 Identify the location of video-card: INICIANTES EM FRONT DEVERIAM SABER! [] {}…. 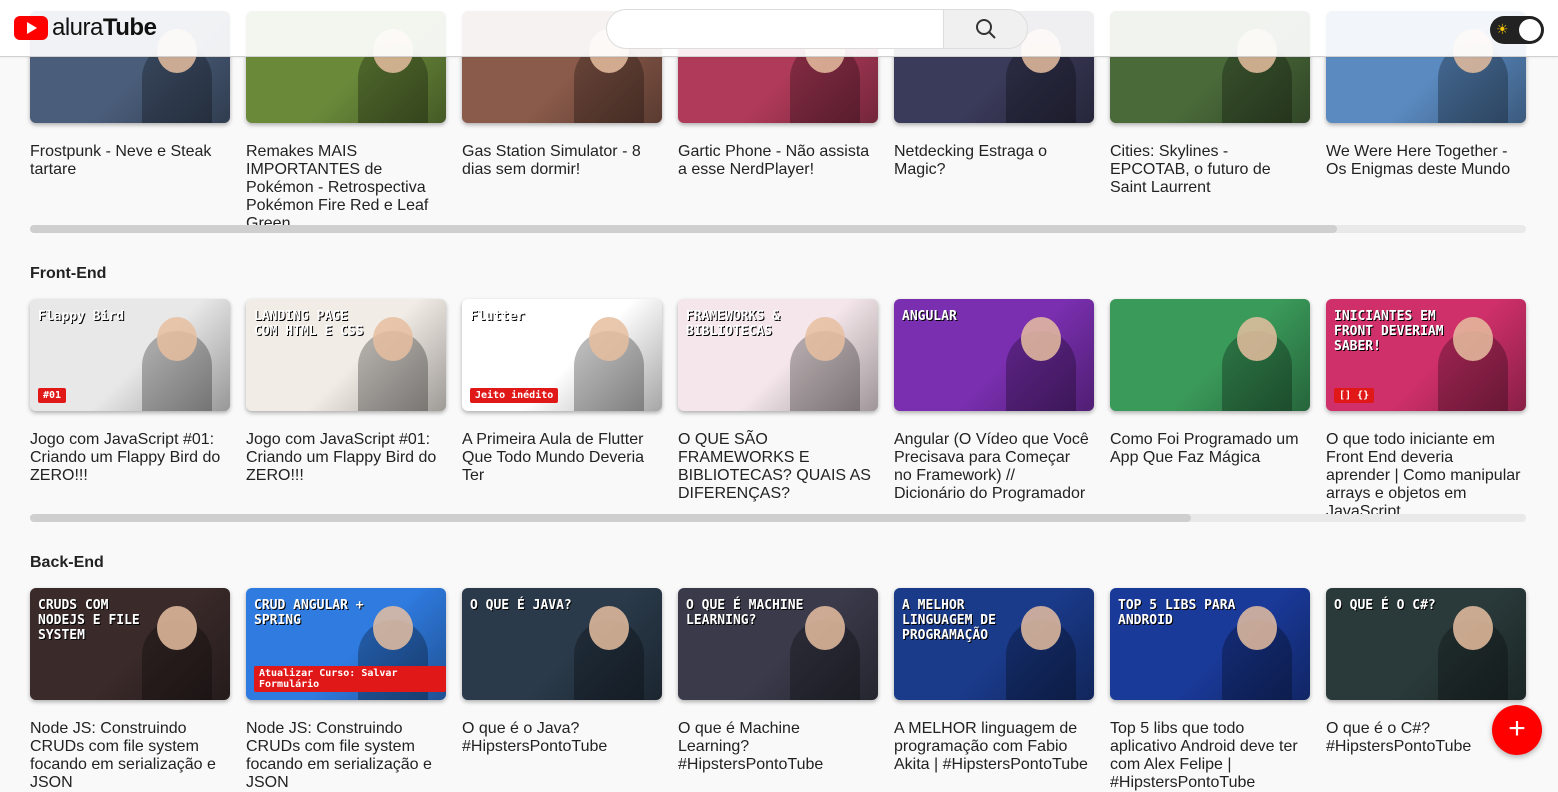
(1426, 410).